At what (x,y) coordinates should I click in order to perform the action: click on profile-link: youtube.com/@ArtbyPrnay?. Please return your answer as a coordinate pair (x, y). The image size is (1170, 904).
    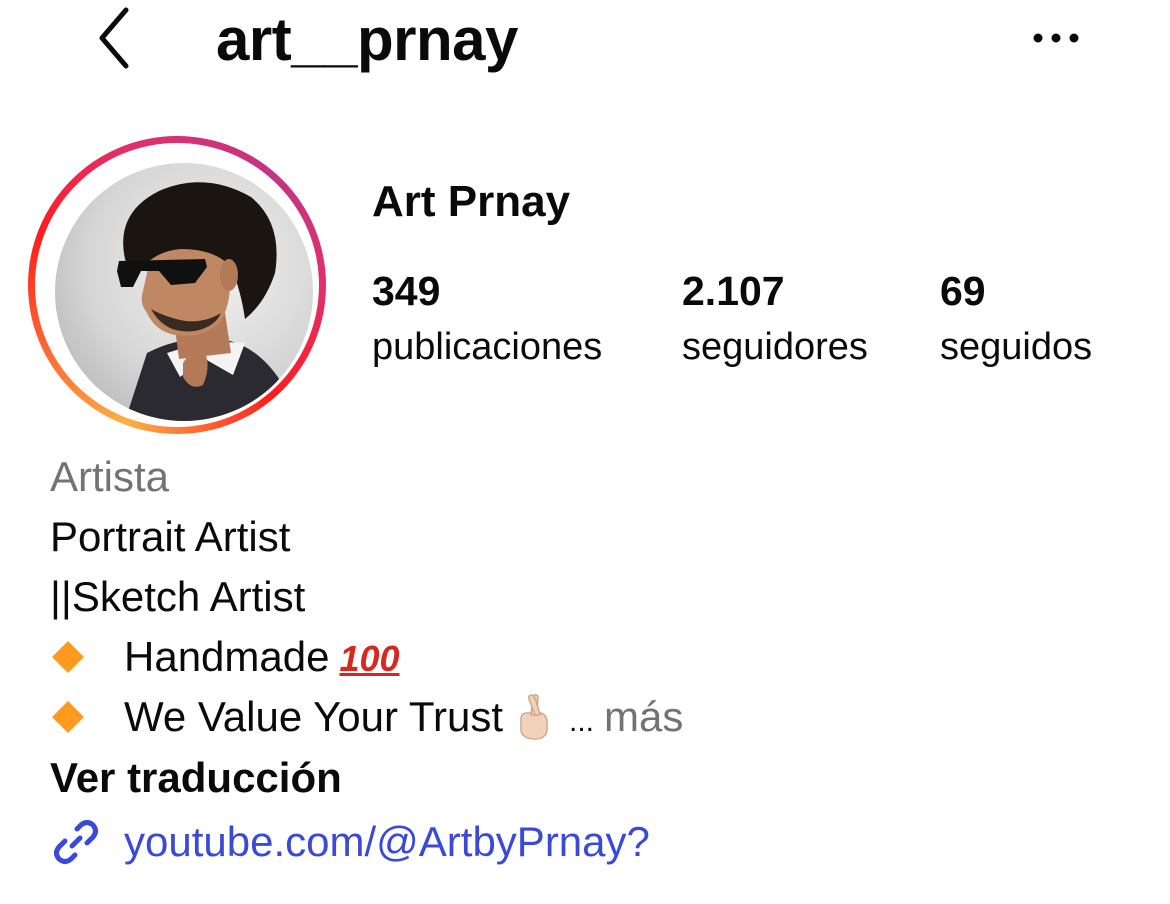
    Looking at the image, I should click on (350, 842).